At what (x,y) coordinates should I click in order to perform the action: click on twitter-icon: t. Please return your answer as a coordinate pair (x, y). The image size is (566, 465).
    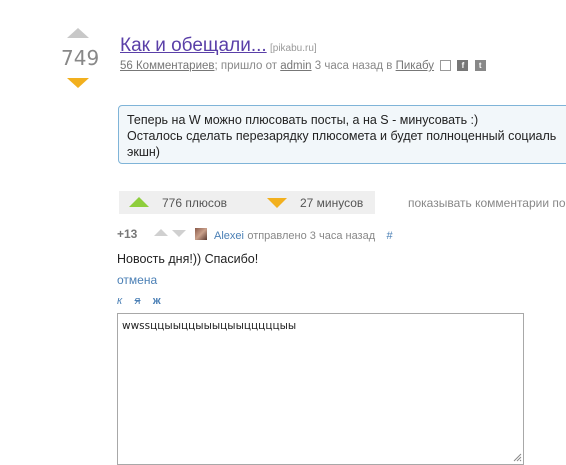
    Looking at the image, I should click on (480, 66).